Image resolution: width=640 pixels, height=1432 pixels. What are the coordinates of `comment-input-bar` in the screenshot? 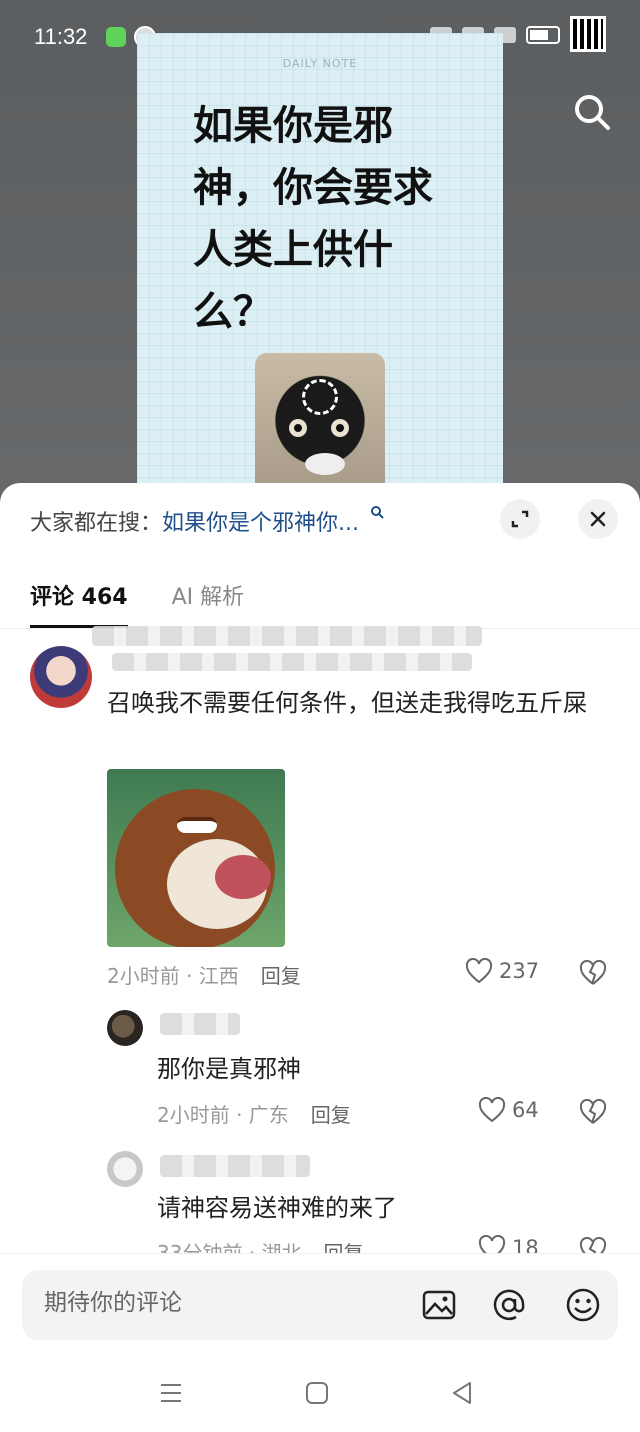 It's located at (320, 1305).